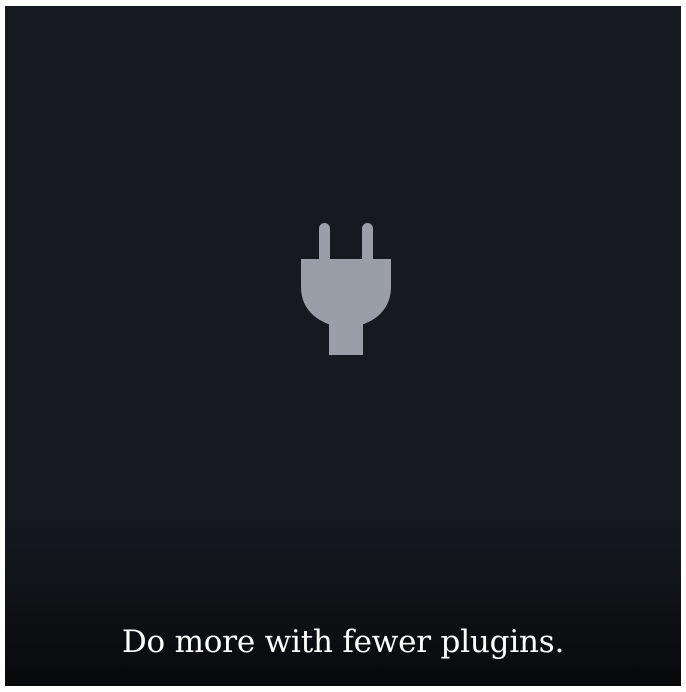 Image resolution: width=686 pixels, height=692 pixels. I want to click on card-caption: Do more with fewer plugins., so click(343, 642).